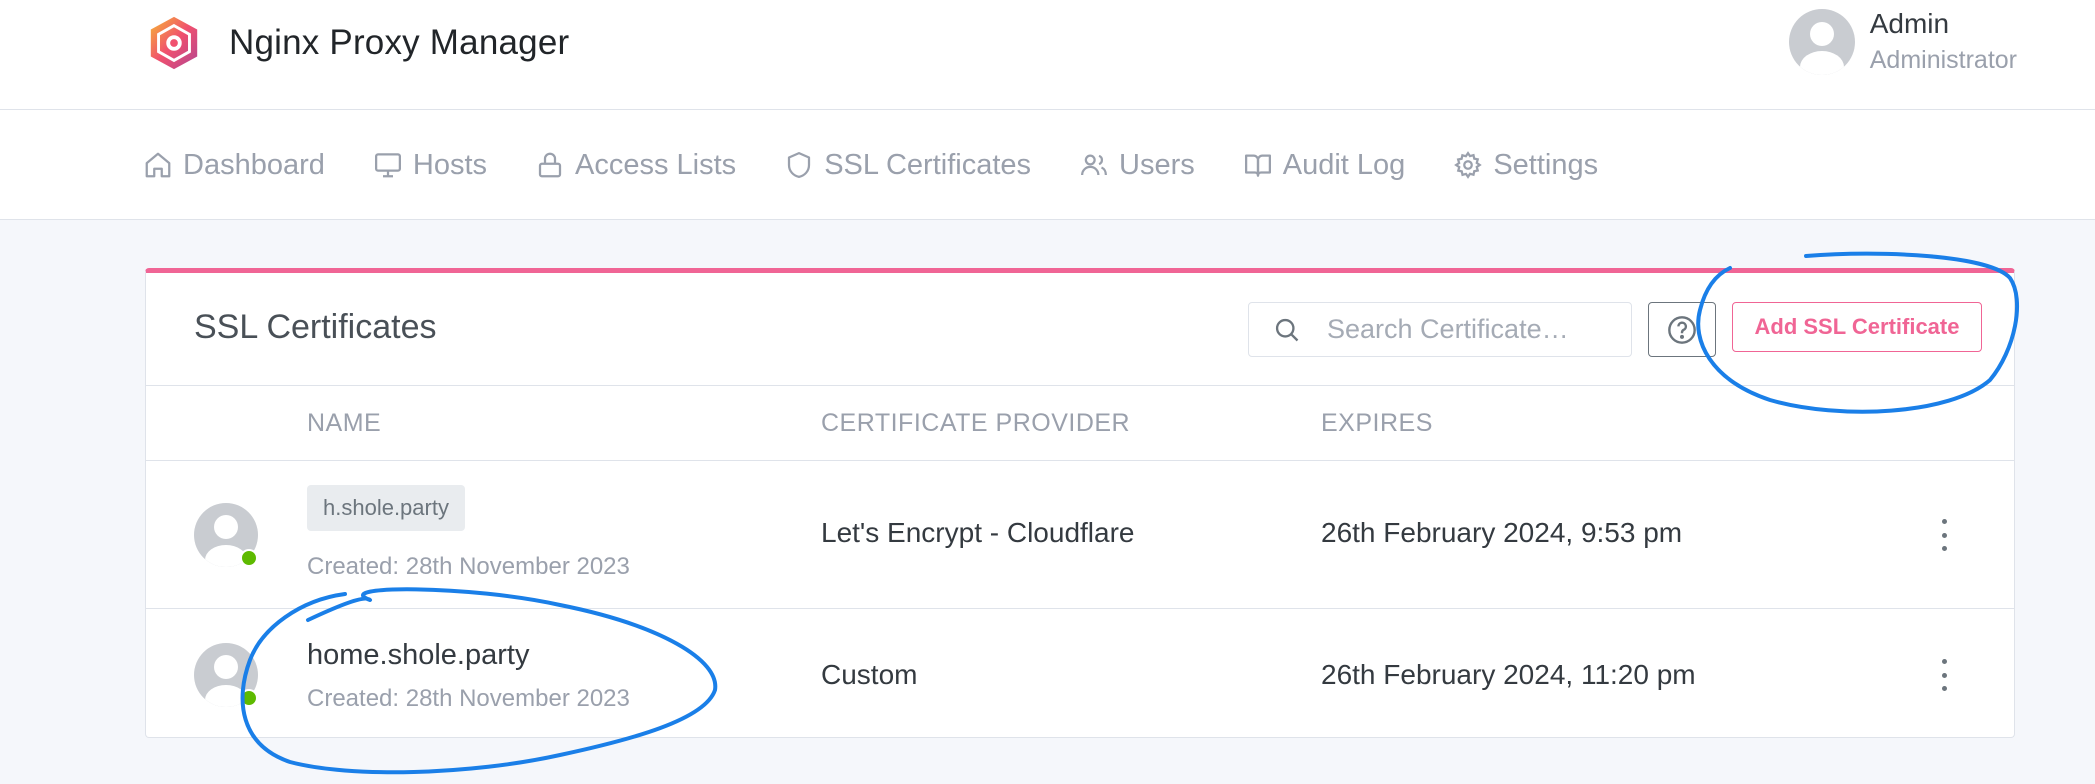  What do you see at coordinates (656, 164) in the screenshot?
I see `nav-label: Access Lists` at bounding box center [656, 164].